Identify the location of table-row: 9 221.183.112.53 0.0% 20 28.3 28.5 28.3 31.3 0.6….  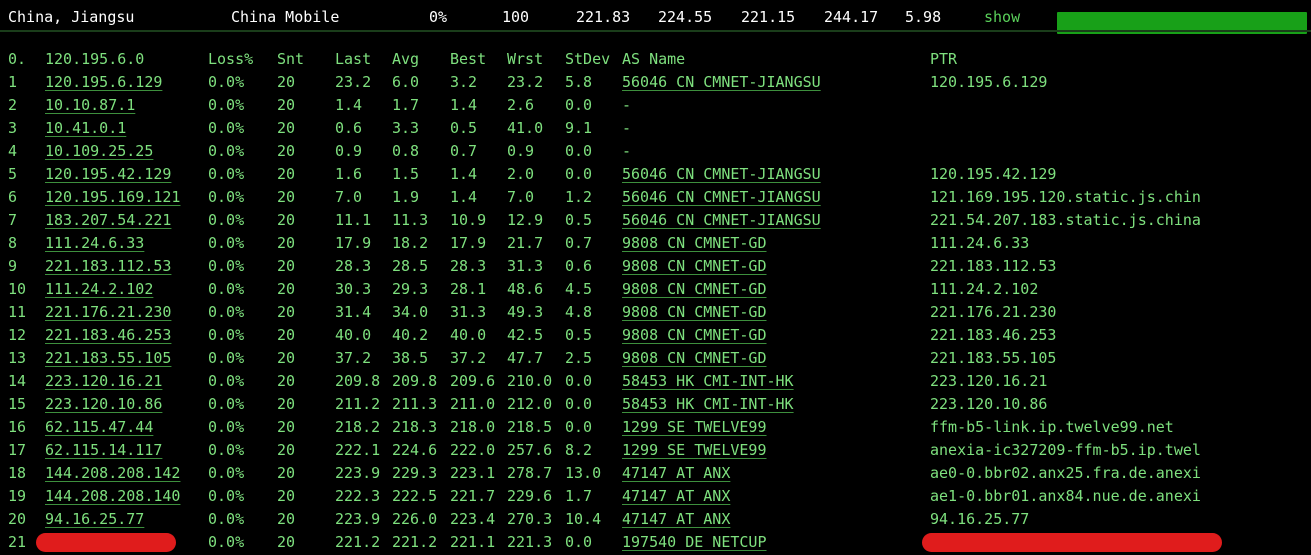
(655, 266).